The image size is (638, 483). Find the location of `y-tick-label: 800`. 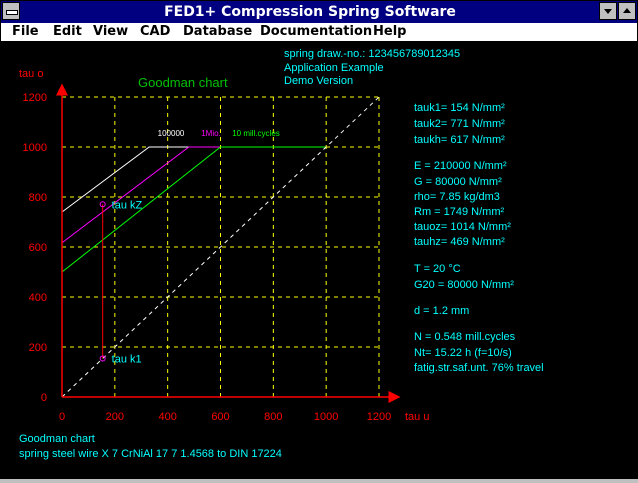

y-tick-label: 800 is located at coordinates (38, 198).